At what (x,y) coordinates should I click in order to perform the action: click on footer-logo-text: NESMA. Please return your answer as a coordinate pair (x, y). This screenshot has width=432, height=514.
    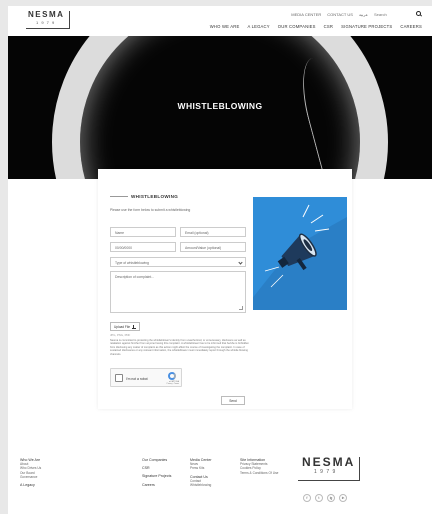
    Looking at the image, I should click on (329, 462).